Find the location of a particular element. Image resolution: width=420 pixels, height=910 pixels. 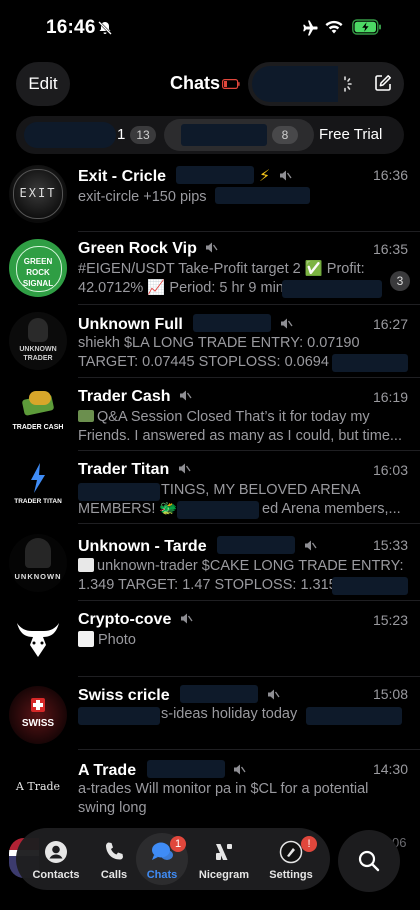

avatar: TRADER CASH is located at coordinates (38, 414).